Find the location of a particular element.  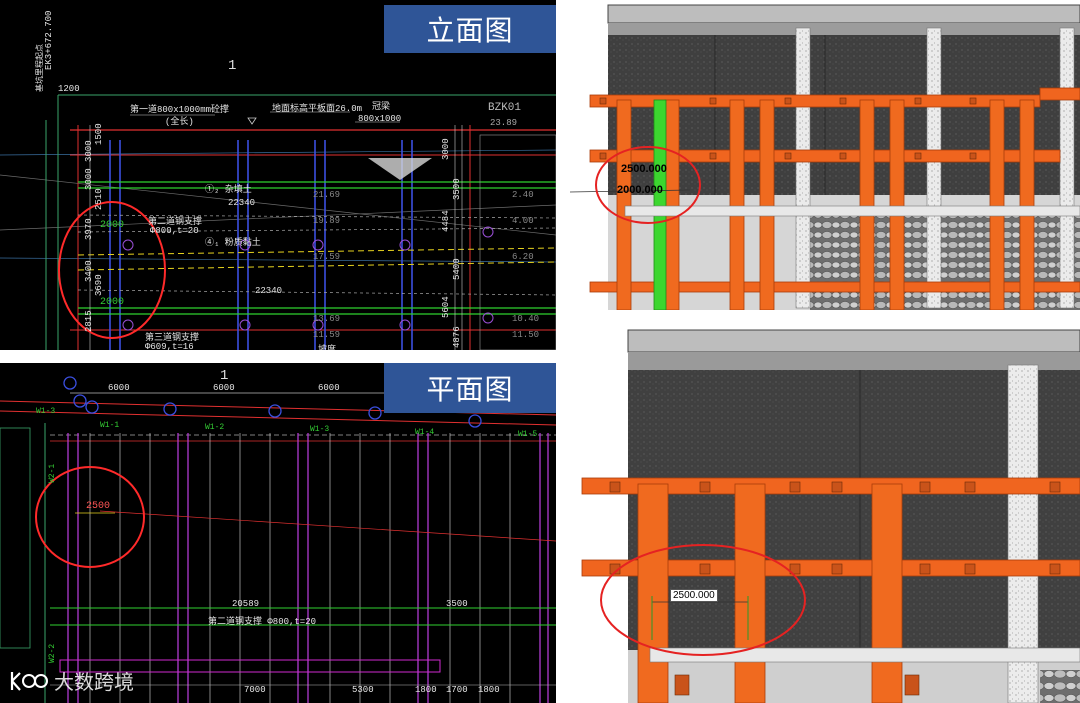

plan-strut-2: W1-2 is located at coordinates (215, 427).